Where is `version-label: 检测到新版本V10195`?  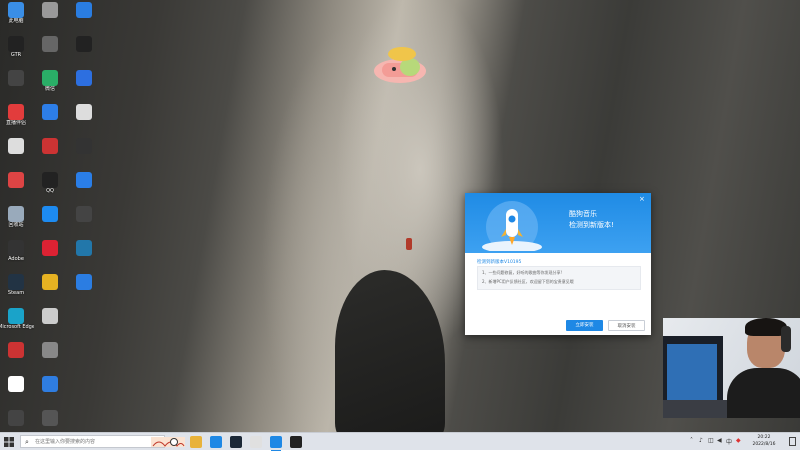 version-label: 检测到新版本V10195 is located at coordinates (499, 262).